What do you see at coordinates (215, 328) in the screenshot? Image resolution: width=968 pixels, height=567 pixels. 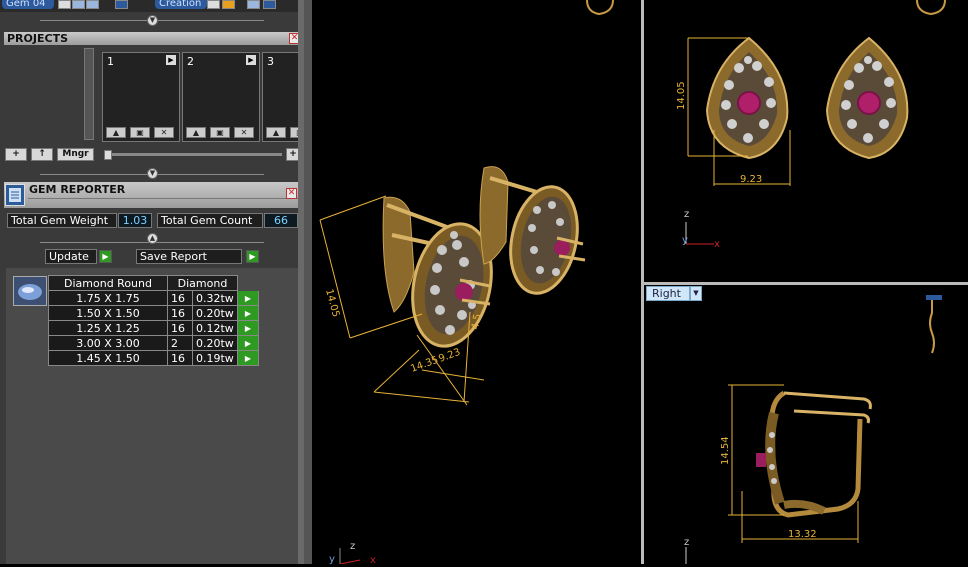 I see `gem-weight-cell: 0.12tw` at bounding box center [215, 328].